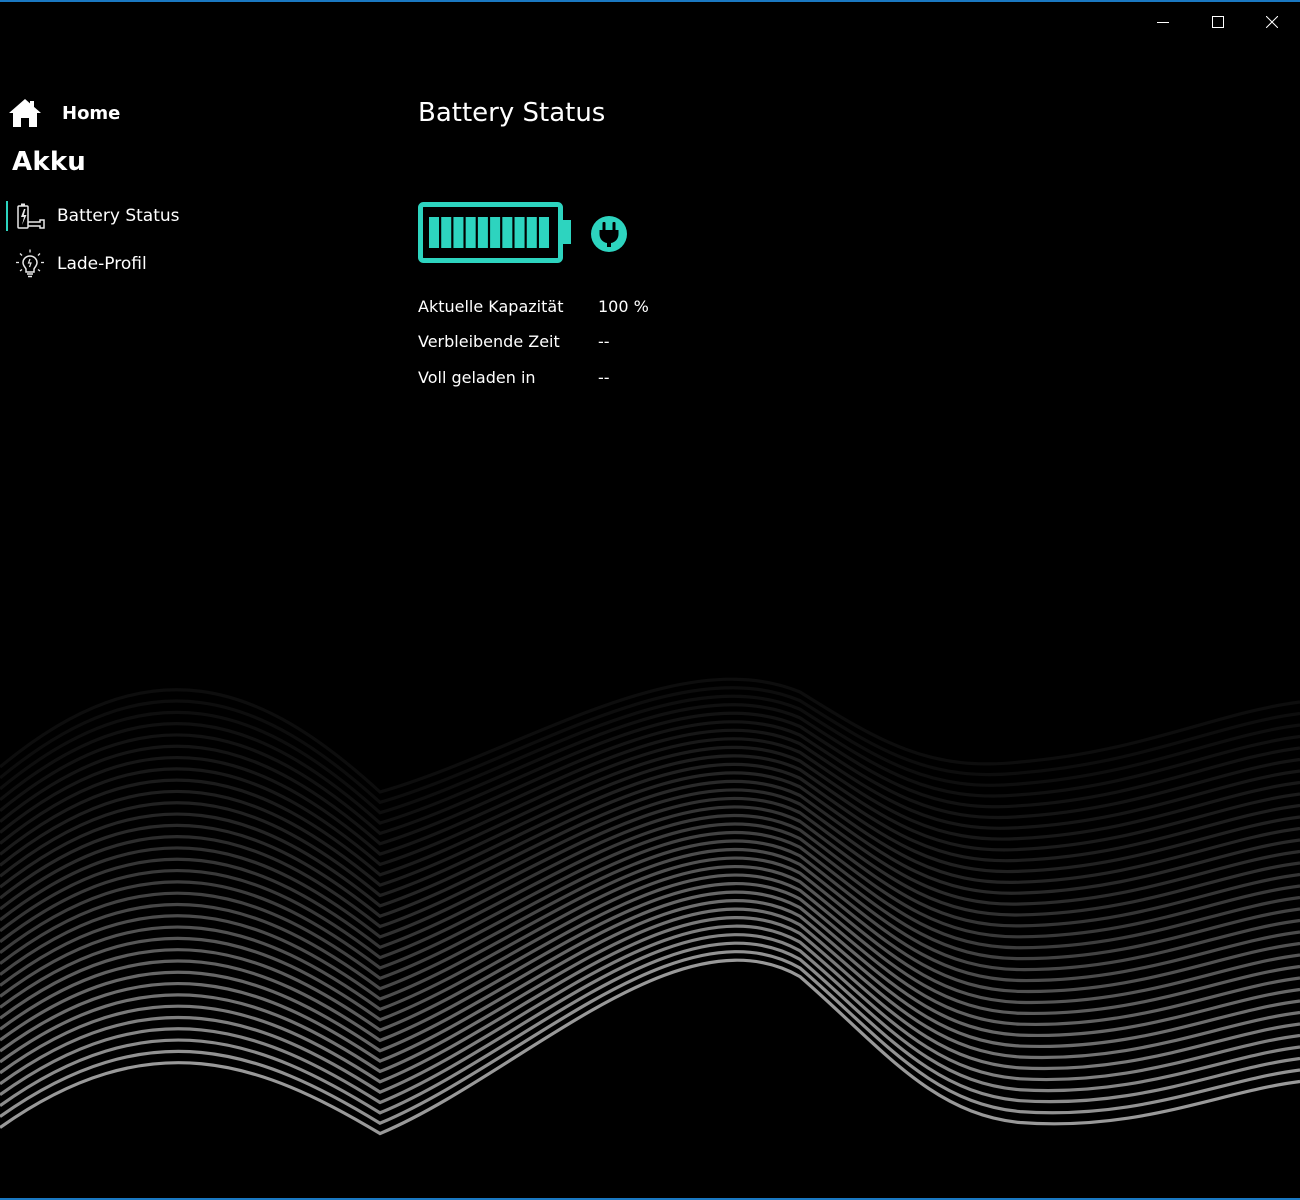  Describe the element at coordinates (49, 162) in the screenshot. I see `section-title: Akku` at that location.